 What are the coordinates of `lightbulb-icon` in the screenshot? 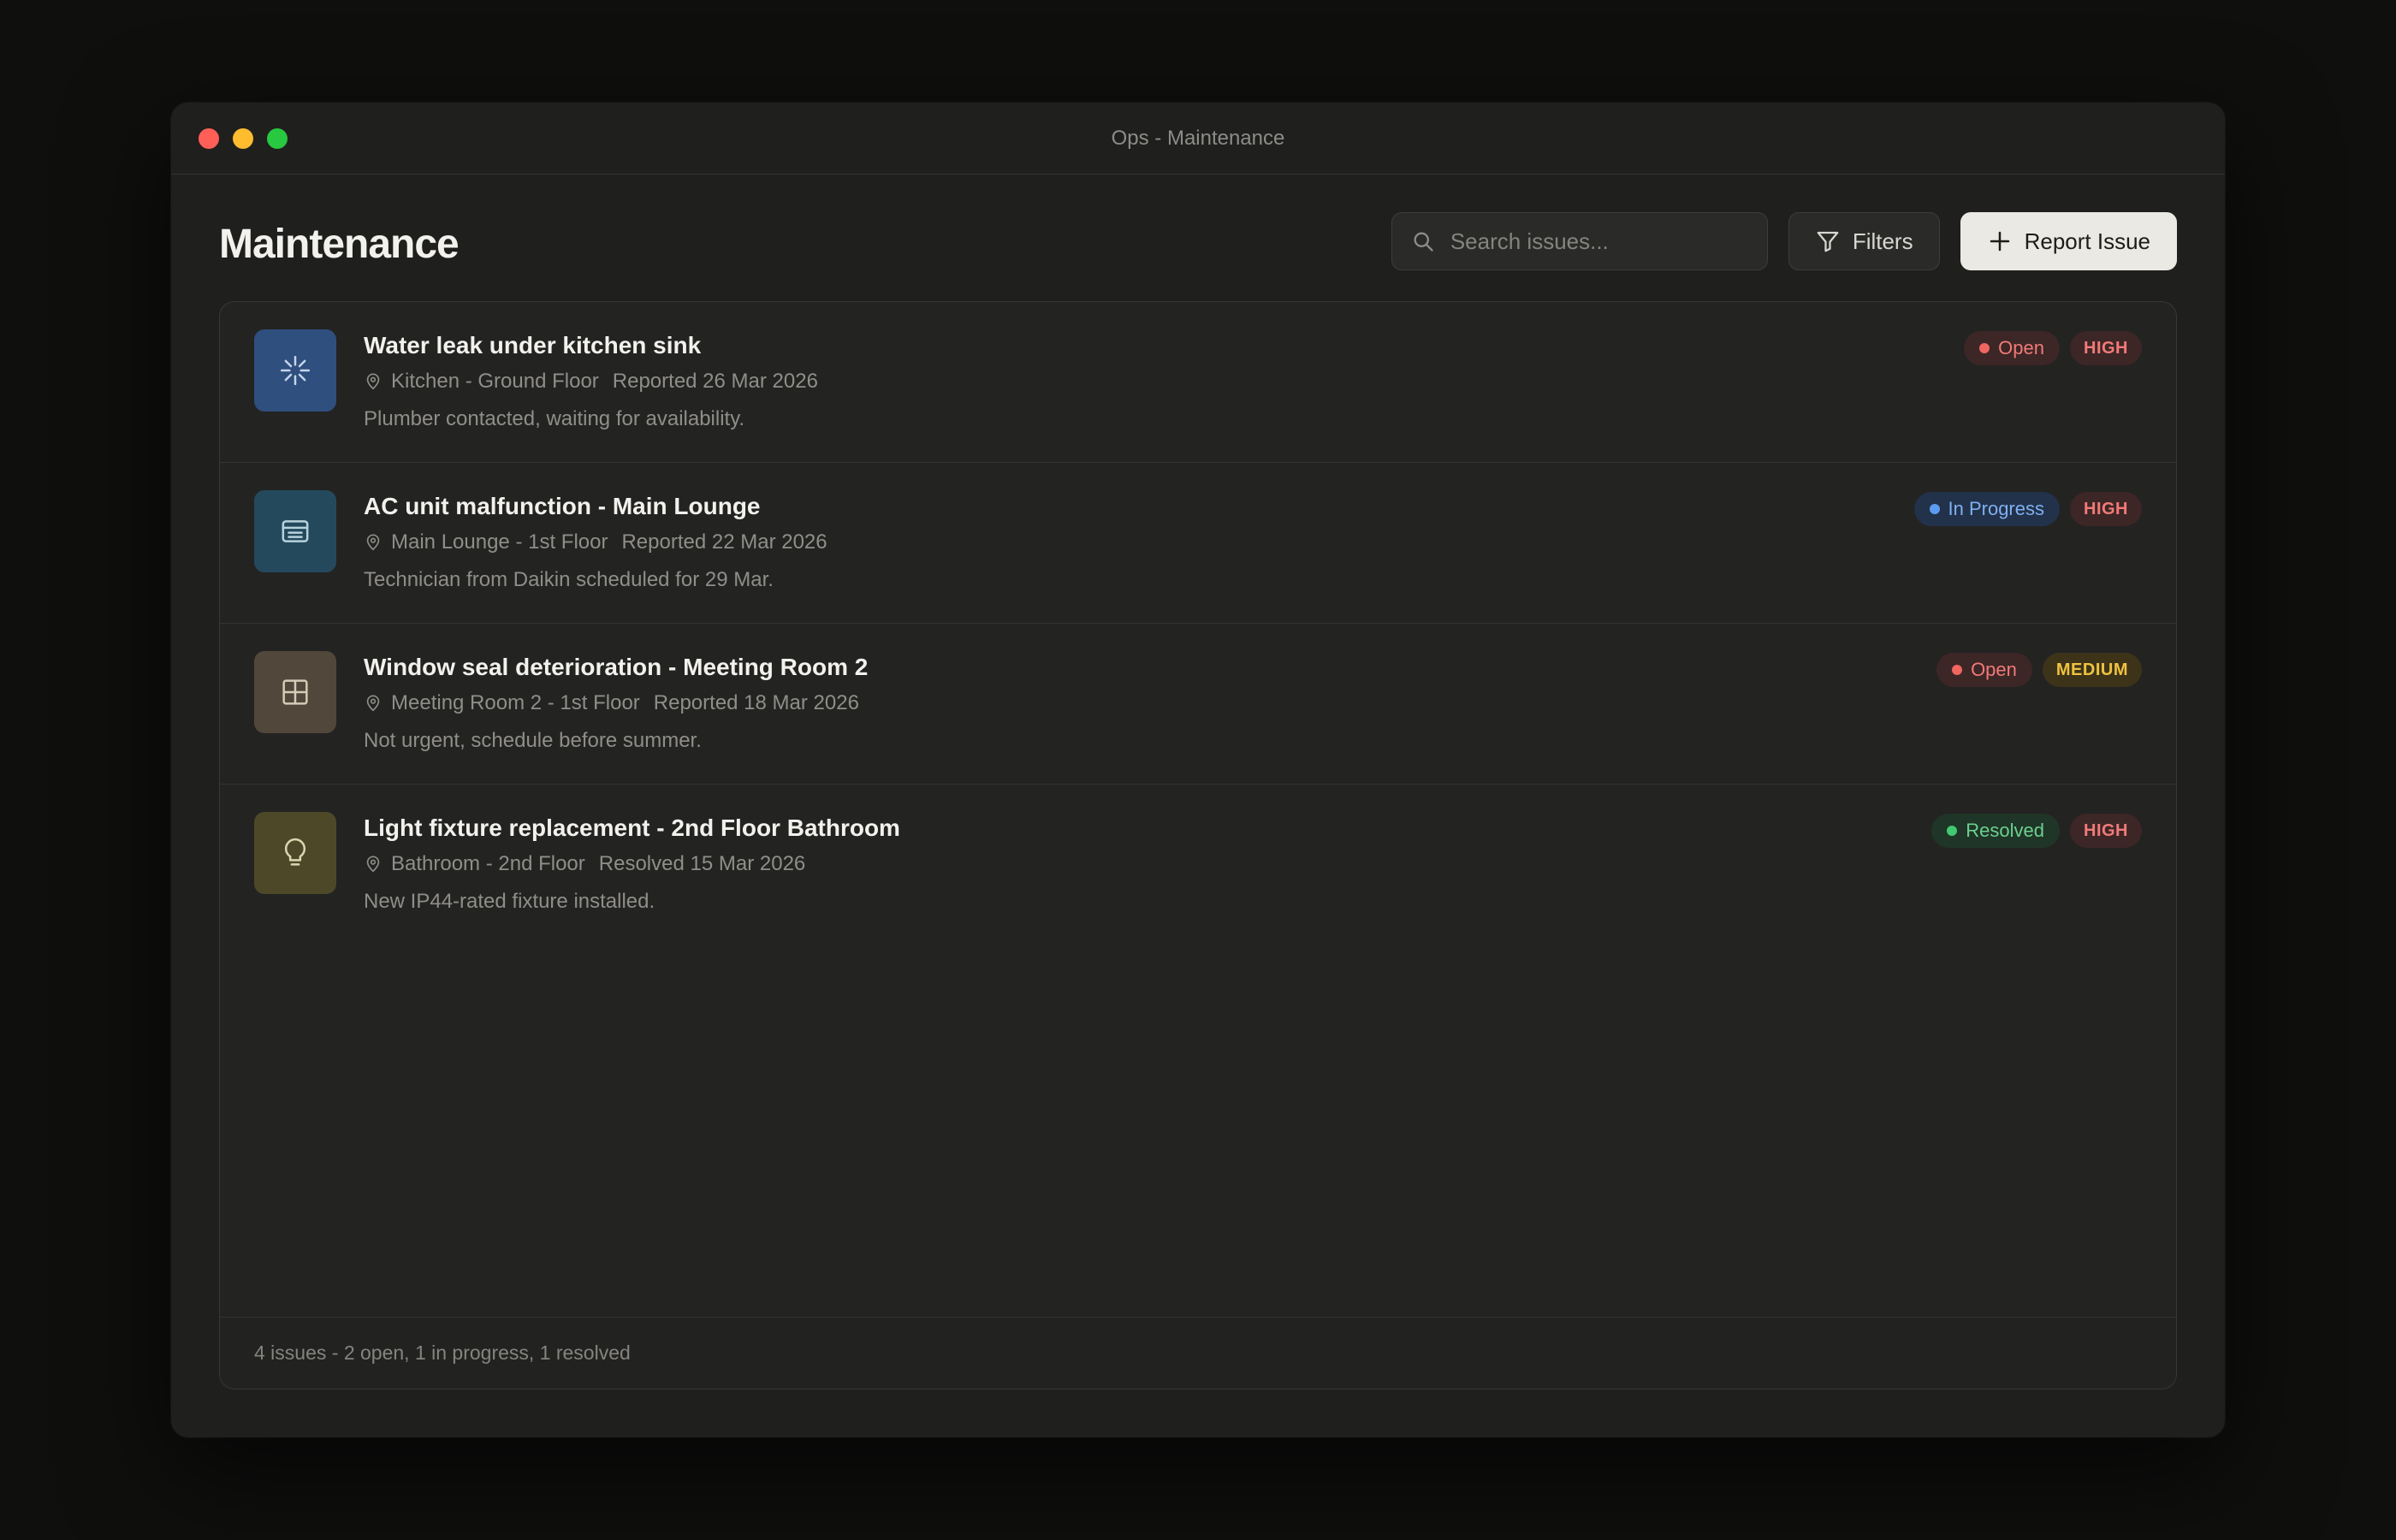 It's located at (295, 852).